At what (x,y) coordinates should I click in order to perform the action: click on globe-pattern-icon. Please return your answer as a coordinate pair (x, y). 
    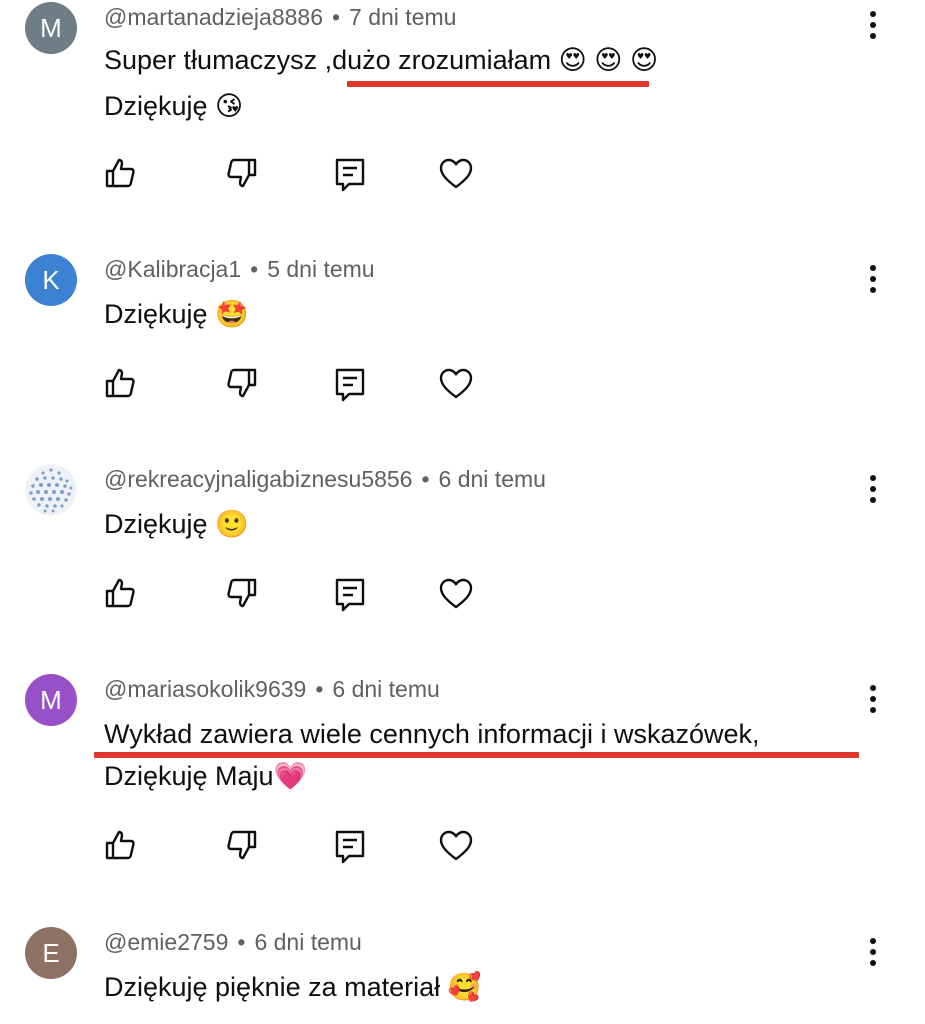
    Looking at the image, I should click on (51, 490).